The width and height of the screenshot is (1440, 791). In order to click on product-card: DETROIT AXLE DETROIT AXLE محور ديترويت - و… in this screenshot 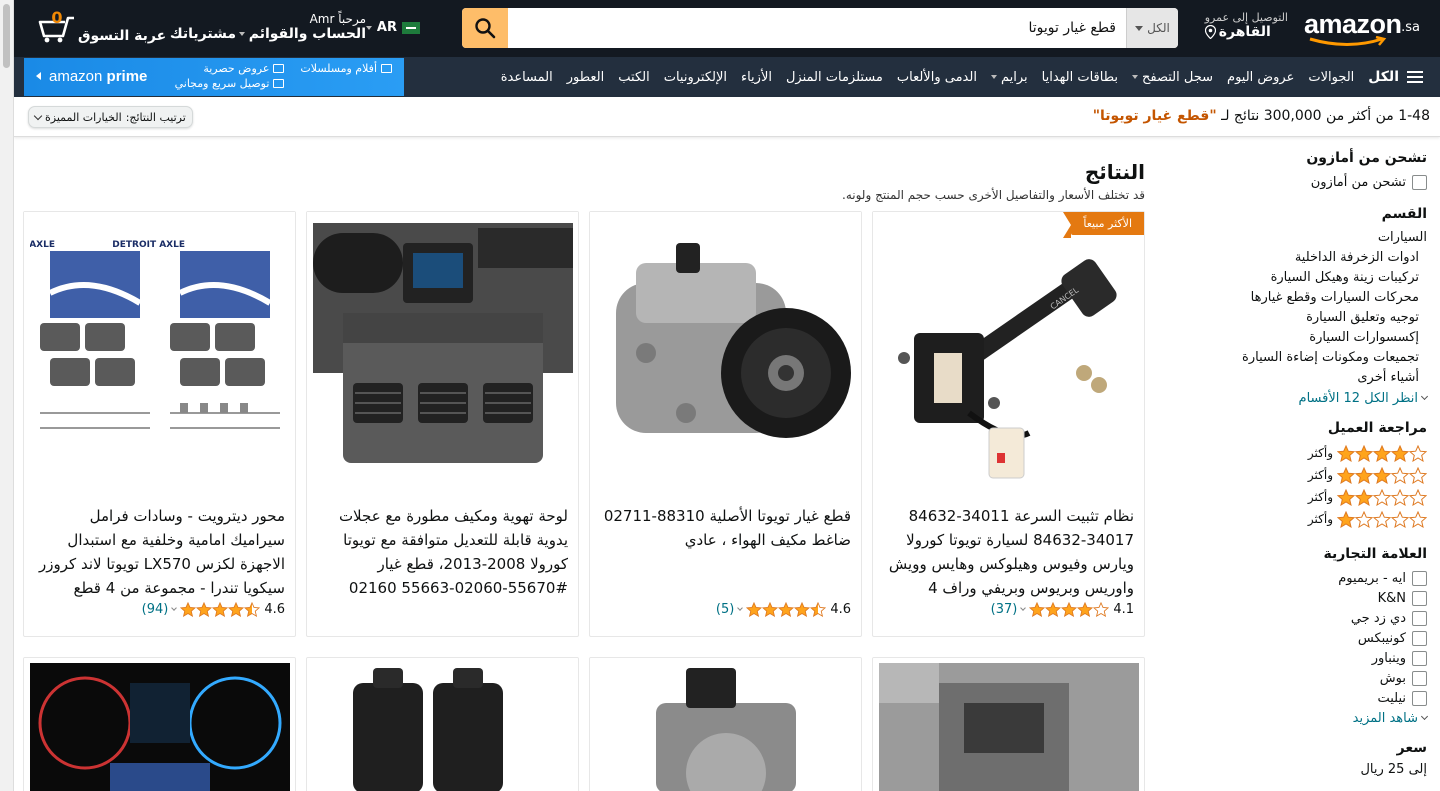, I will do `click(159, 424)`.